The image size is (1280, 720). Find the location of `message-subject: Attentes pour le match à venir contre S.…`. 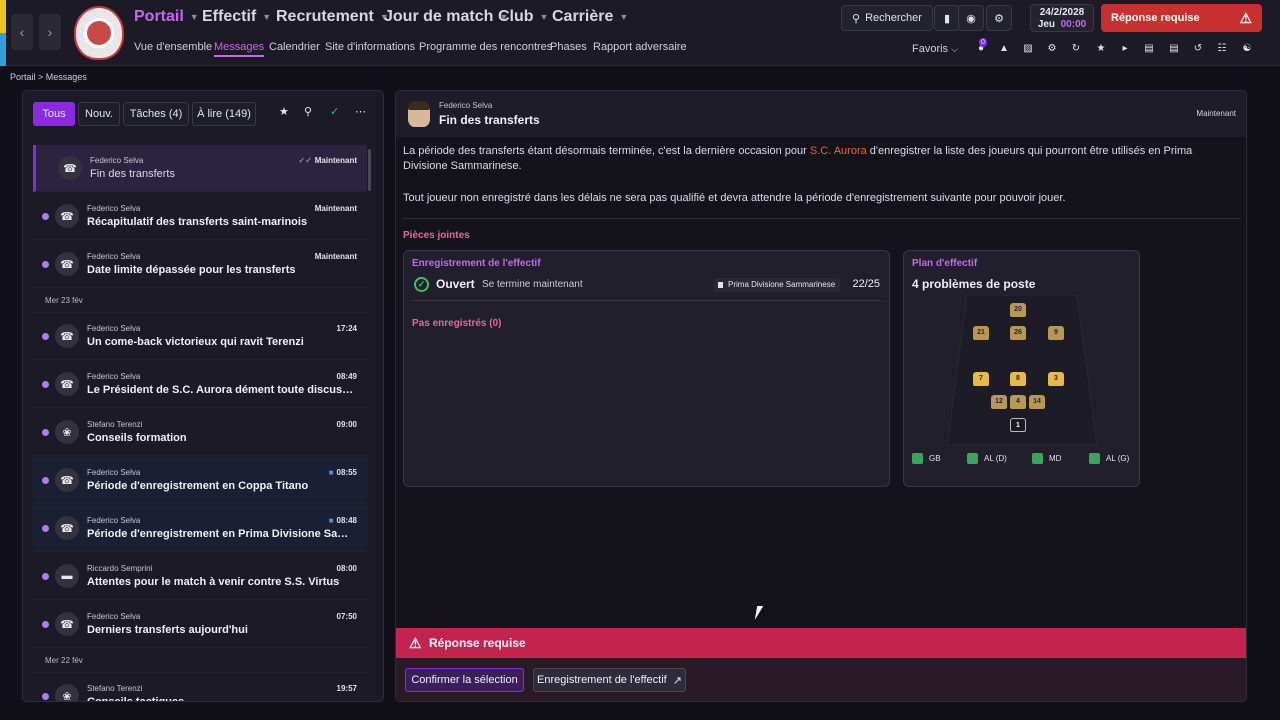

message-subject: Attentes pour le match à venir contre S.… is located at coordinates (213, 582).